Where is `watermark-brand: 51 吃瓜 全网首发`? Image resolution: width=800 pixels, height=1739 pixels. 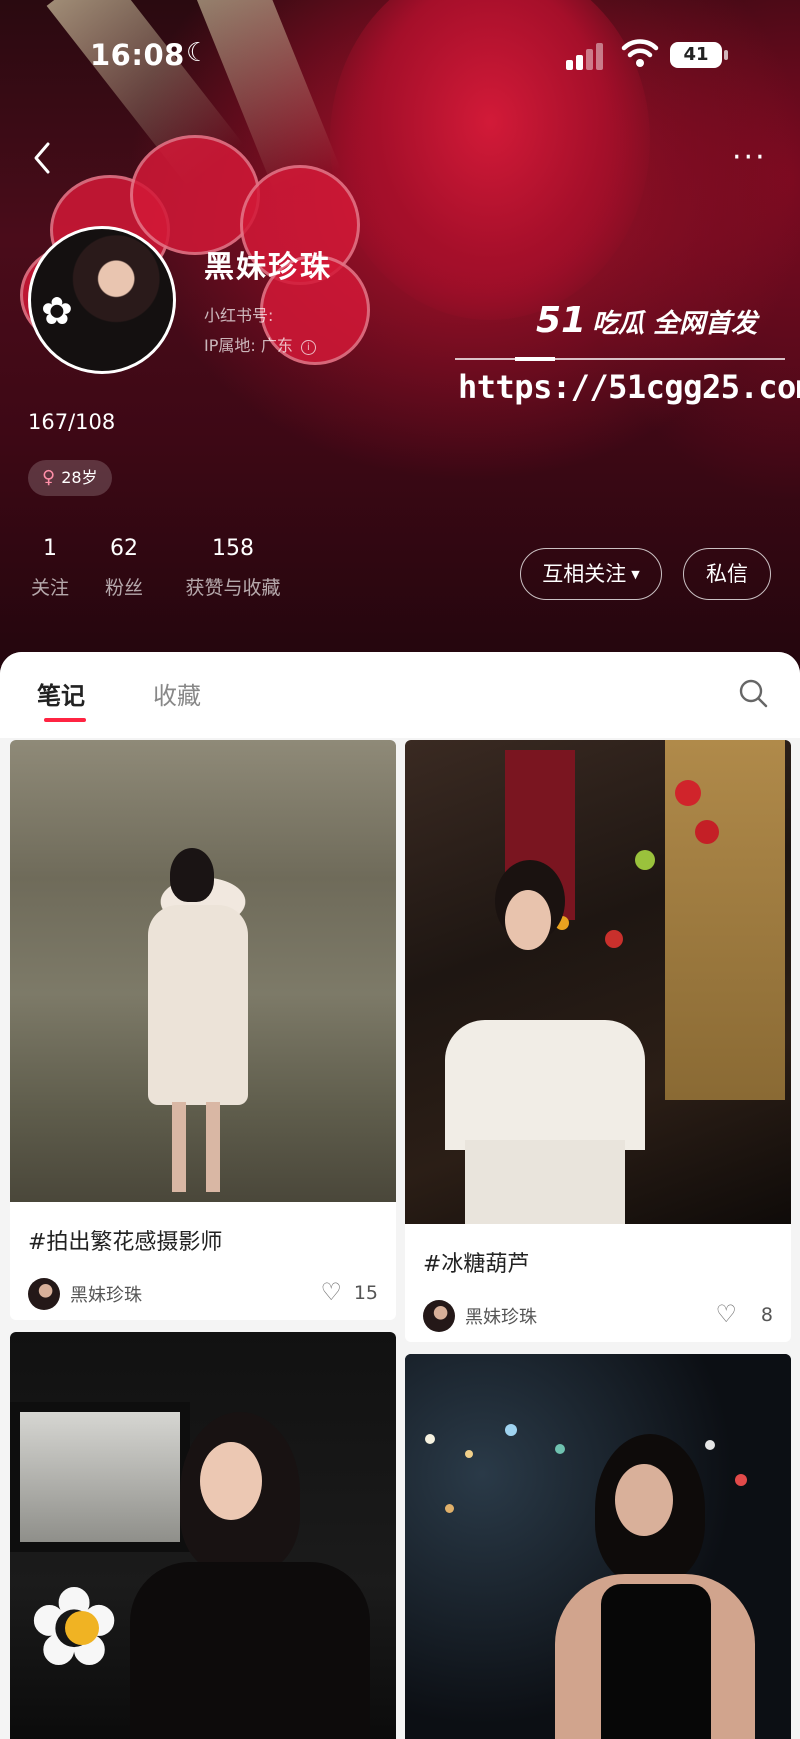 watermark-brand: 51 吃瓜 全网首发 is located at coordinates (646, 320).